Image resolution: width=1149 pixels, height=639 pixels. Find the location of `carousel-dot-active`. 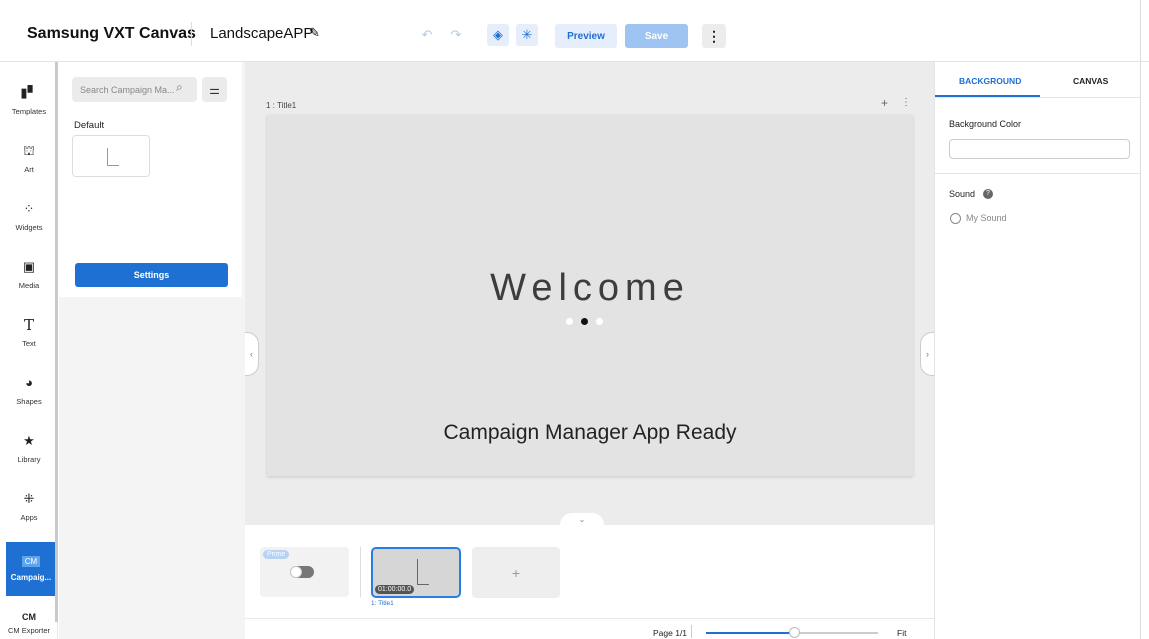

carousel-dot-active is located at coordinates (584, 321).